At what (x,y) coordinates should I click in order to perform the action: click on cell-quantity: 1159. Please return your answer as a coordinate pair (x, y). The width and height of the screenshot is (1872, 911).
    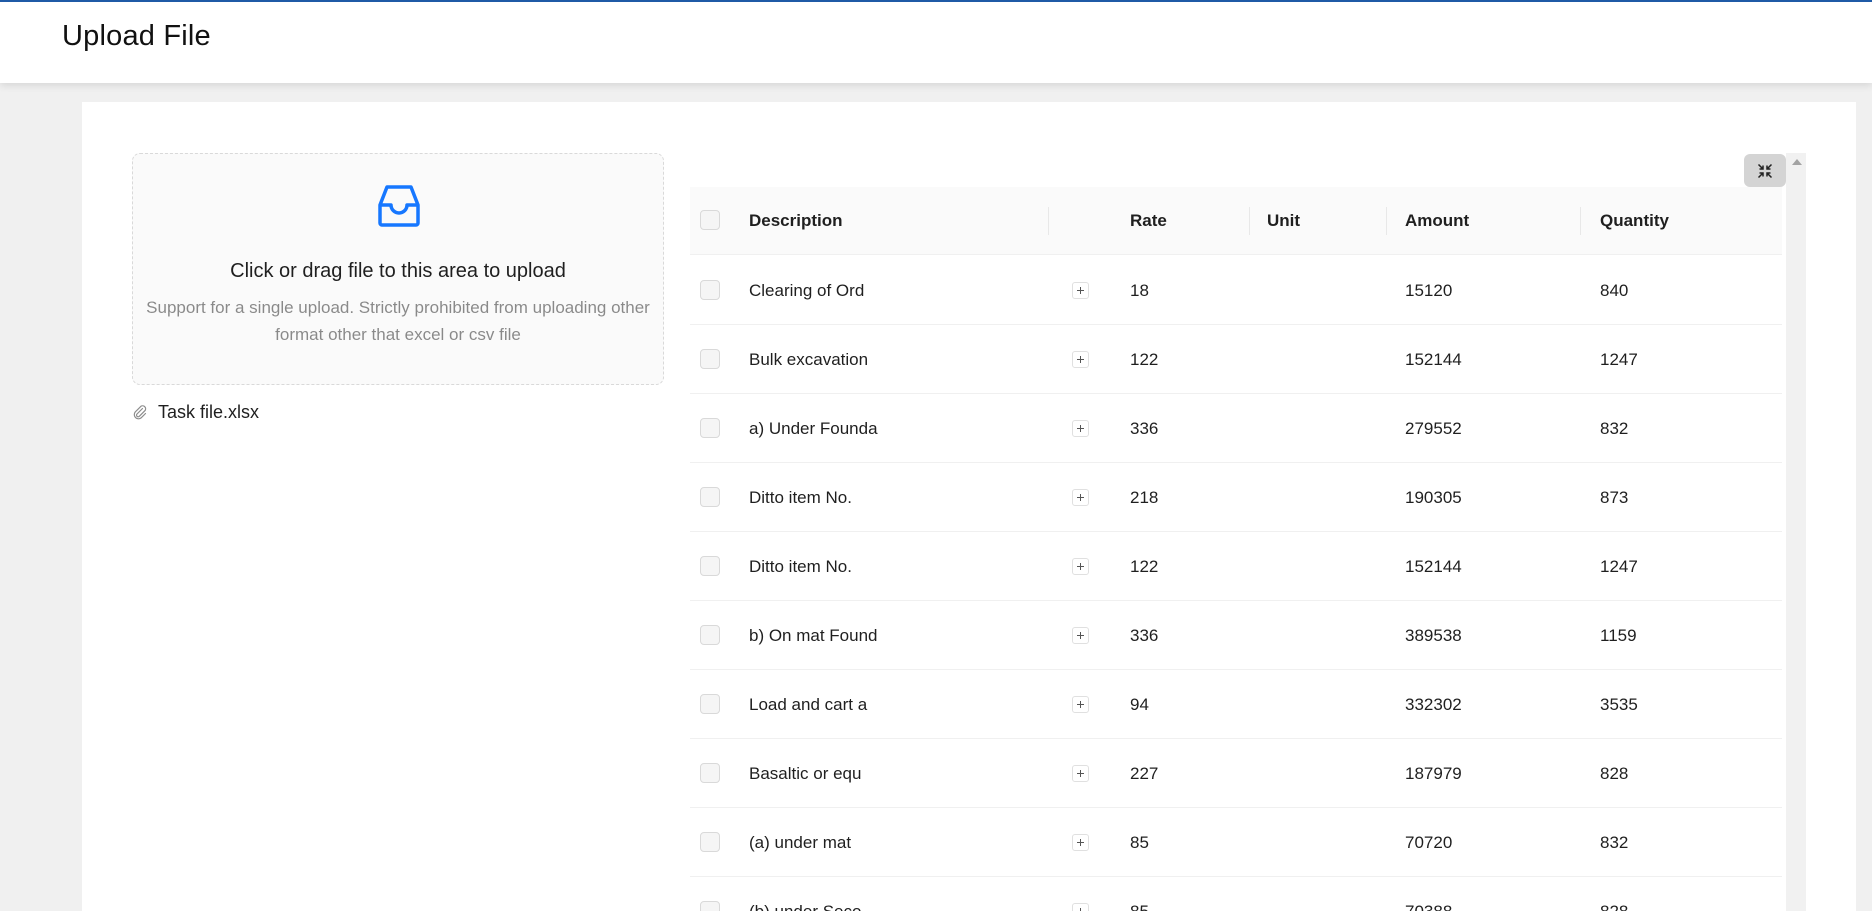
    Looking at the image, I should click on (1618, 635).